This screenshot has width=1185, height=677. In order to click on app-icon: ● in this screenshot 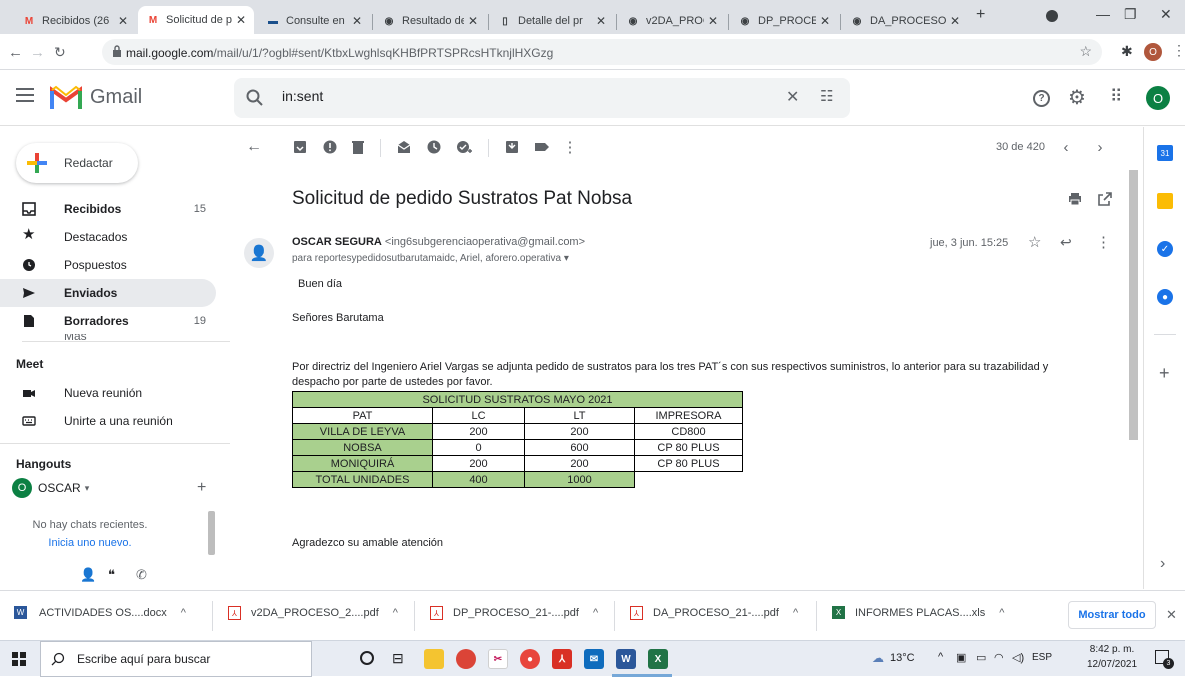, I will do `click(530, 659)`.